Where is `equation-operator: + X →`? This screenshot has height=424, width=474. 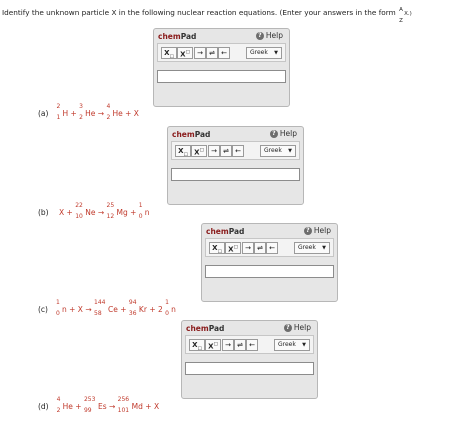 equation-operator: + X → is located at coordinates (80, 309).